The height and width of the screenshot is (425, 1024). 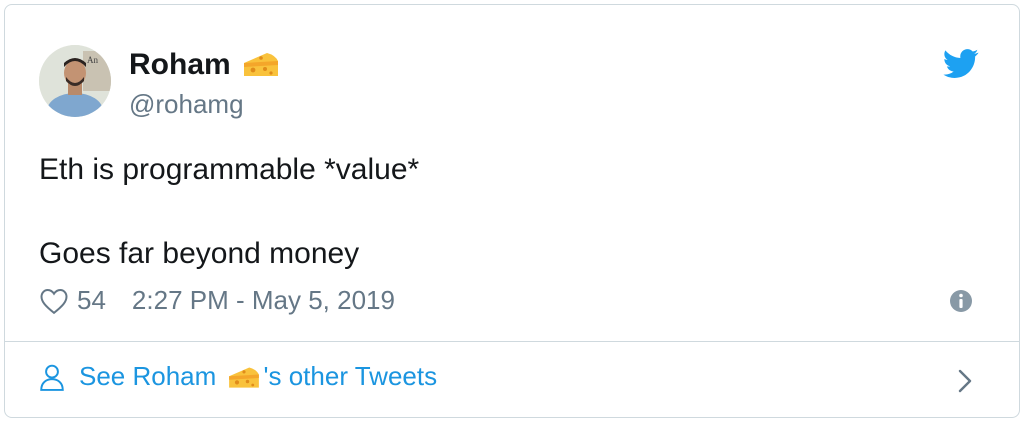 What do you see at coordinates (512, 341) in the screenshot?
I see `divider` at bounding box center [512, 341].